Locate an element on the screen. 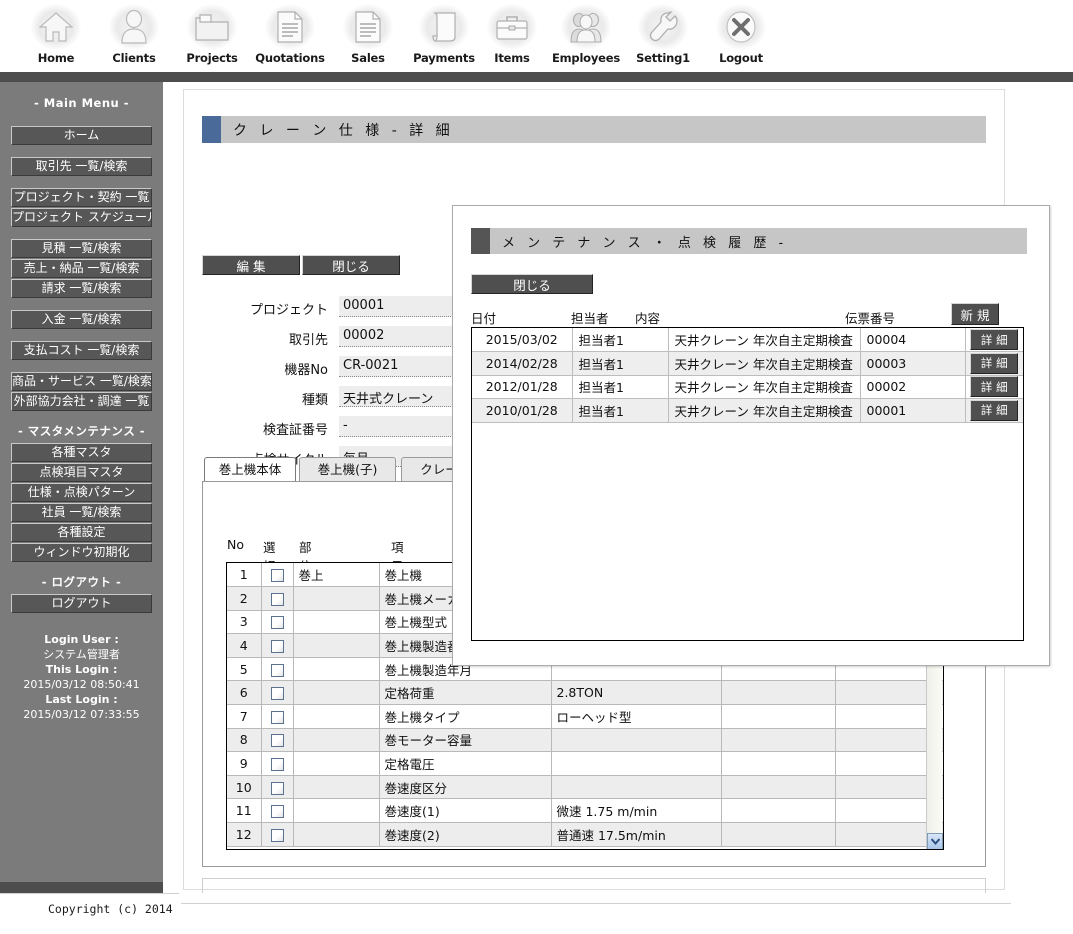  cell-no: 3 is located at coordinates (244, 622).